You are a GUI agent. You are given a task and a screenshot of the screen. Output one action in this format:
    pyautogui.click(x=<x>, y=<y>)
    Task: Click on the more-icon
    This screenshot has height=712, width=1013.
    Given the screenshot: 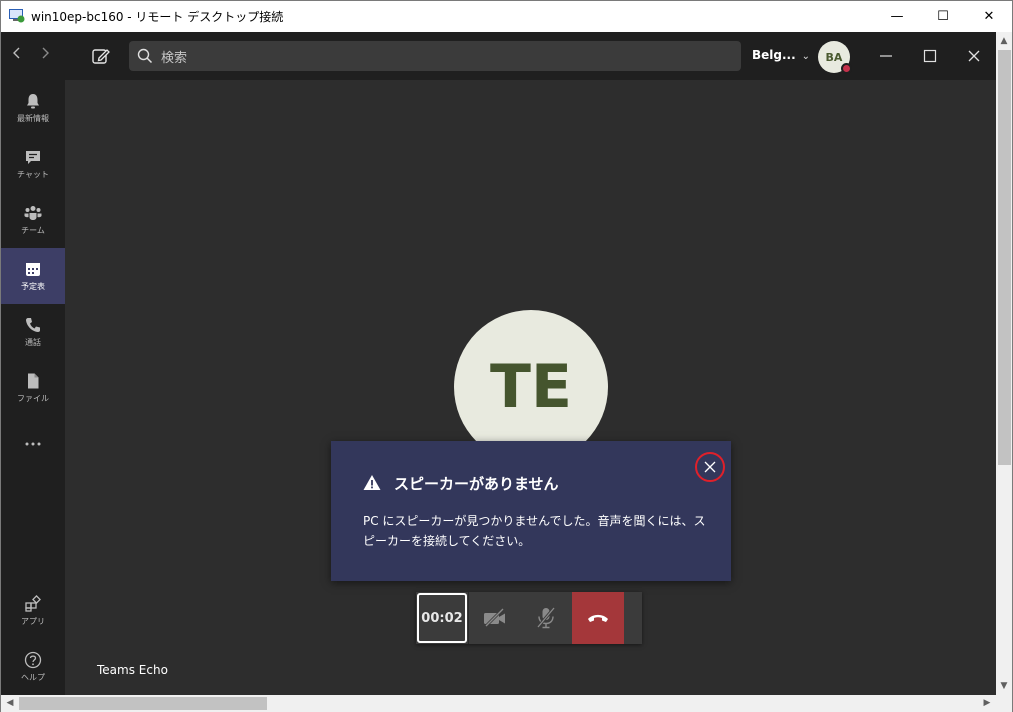 What is the action you would take?
    pyautogui.click(x=33, y=444)
    